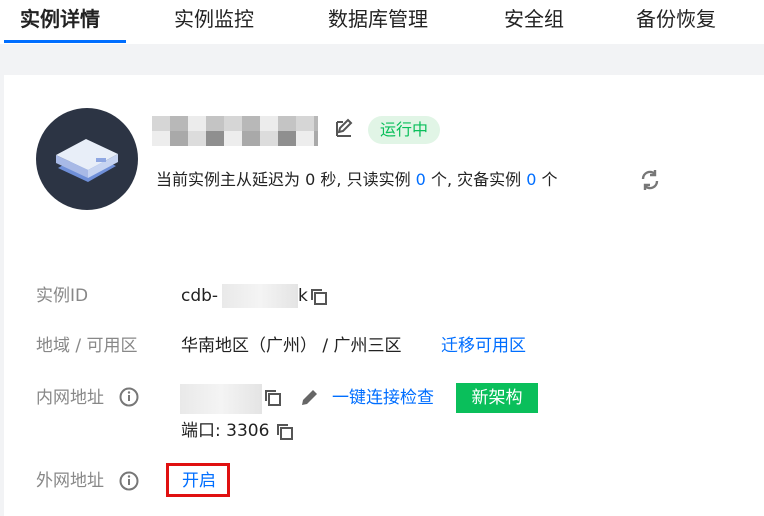 The width and height of the screenshot is (764, 516). Describe the element at coordinates (62, 296) in the screenshot. I see `instance-id-label: 实例ID` at that location.